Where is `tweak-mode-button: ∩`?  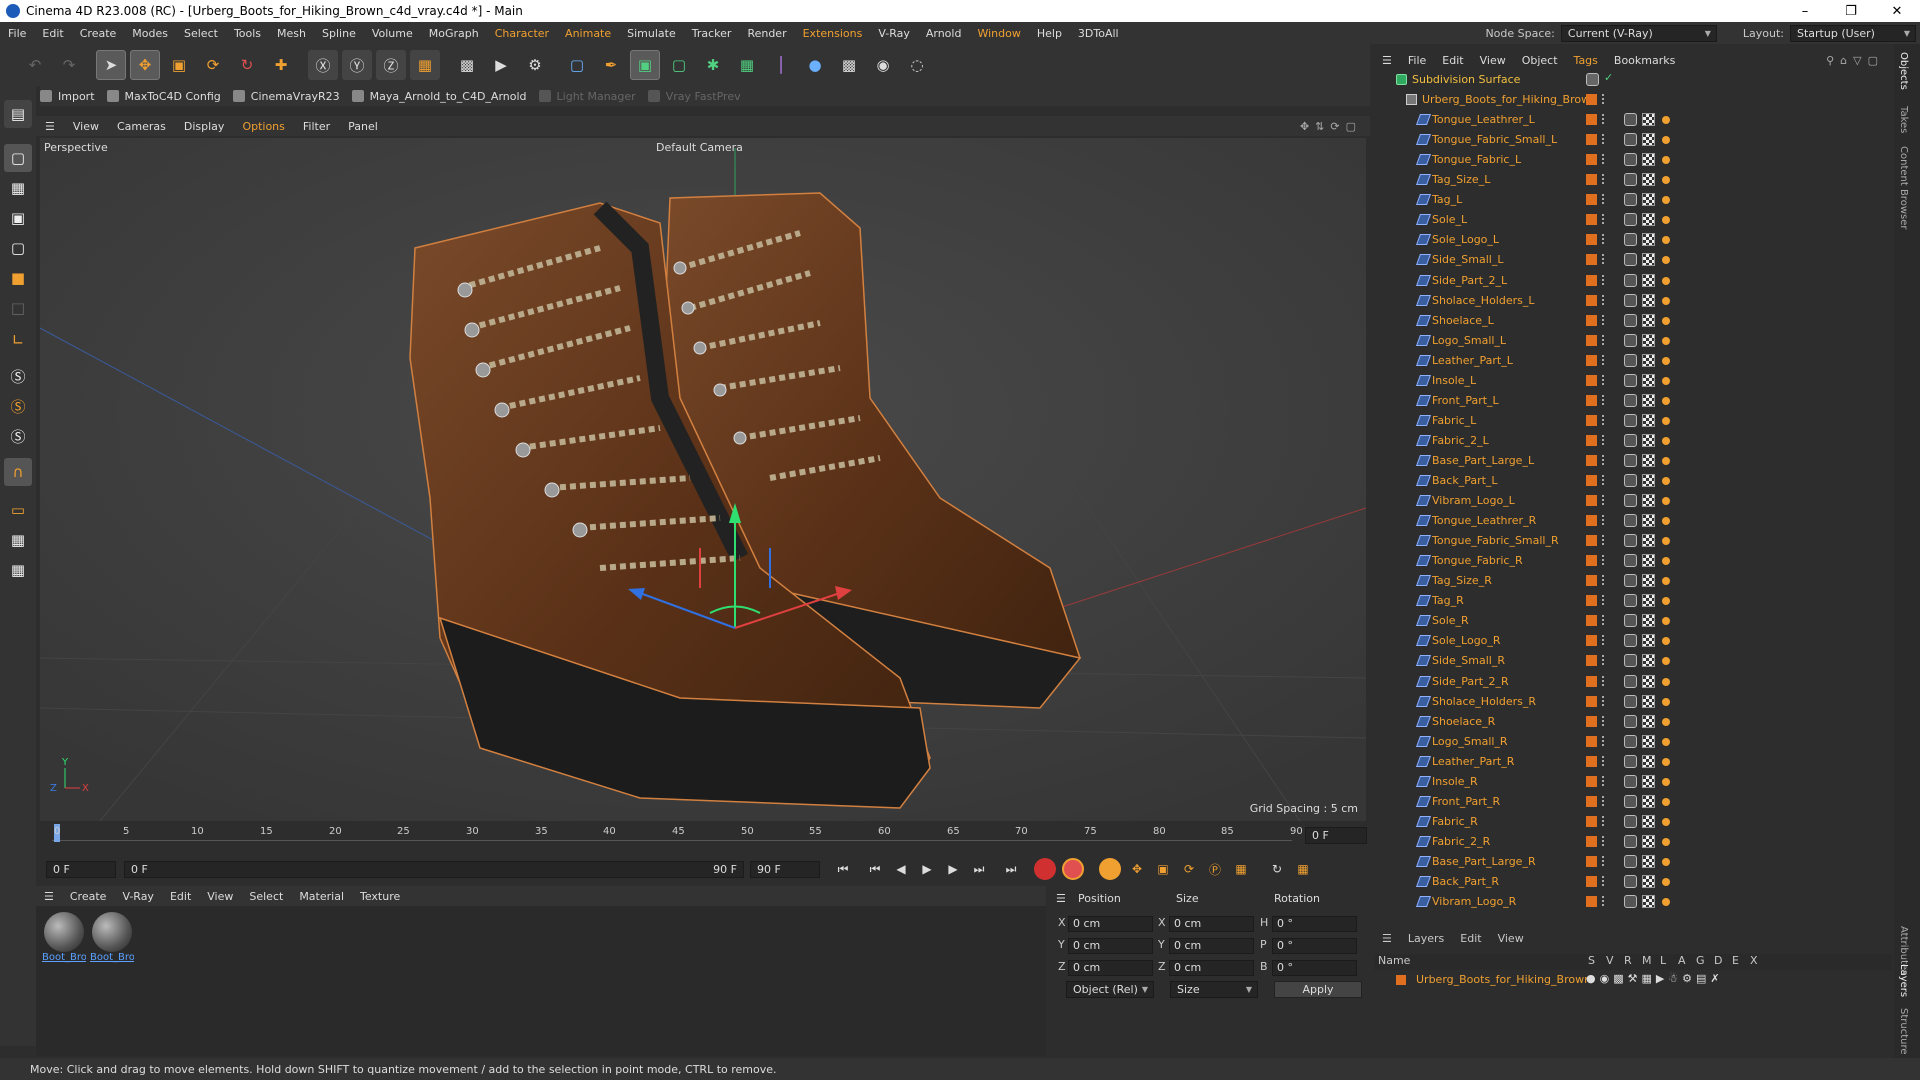 tweak-mode-button: ∩ is located at coordinates (18, 472).